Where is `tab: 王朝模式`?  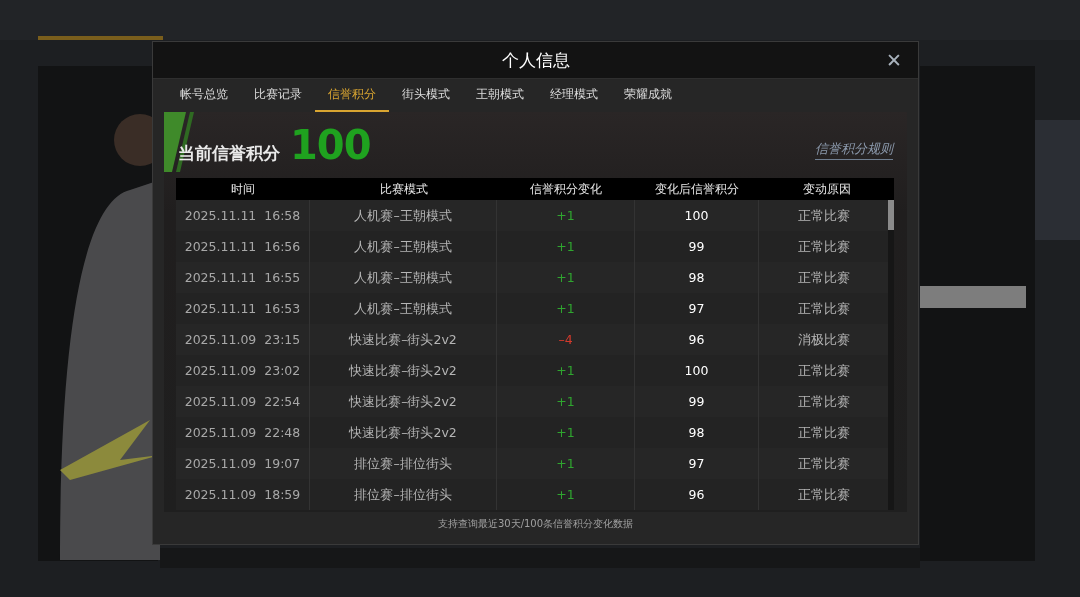 tab: 王朝模式 is located at coordinates (500, 95).